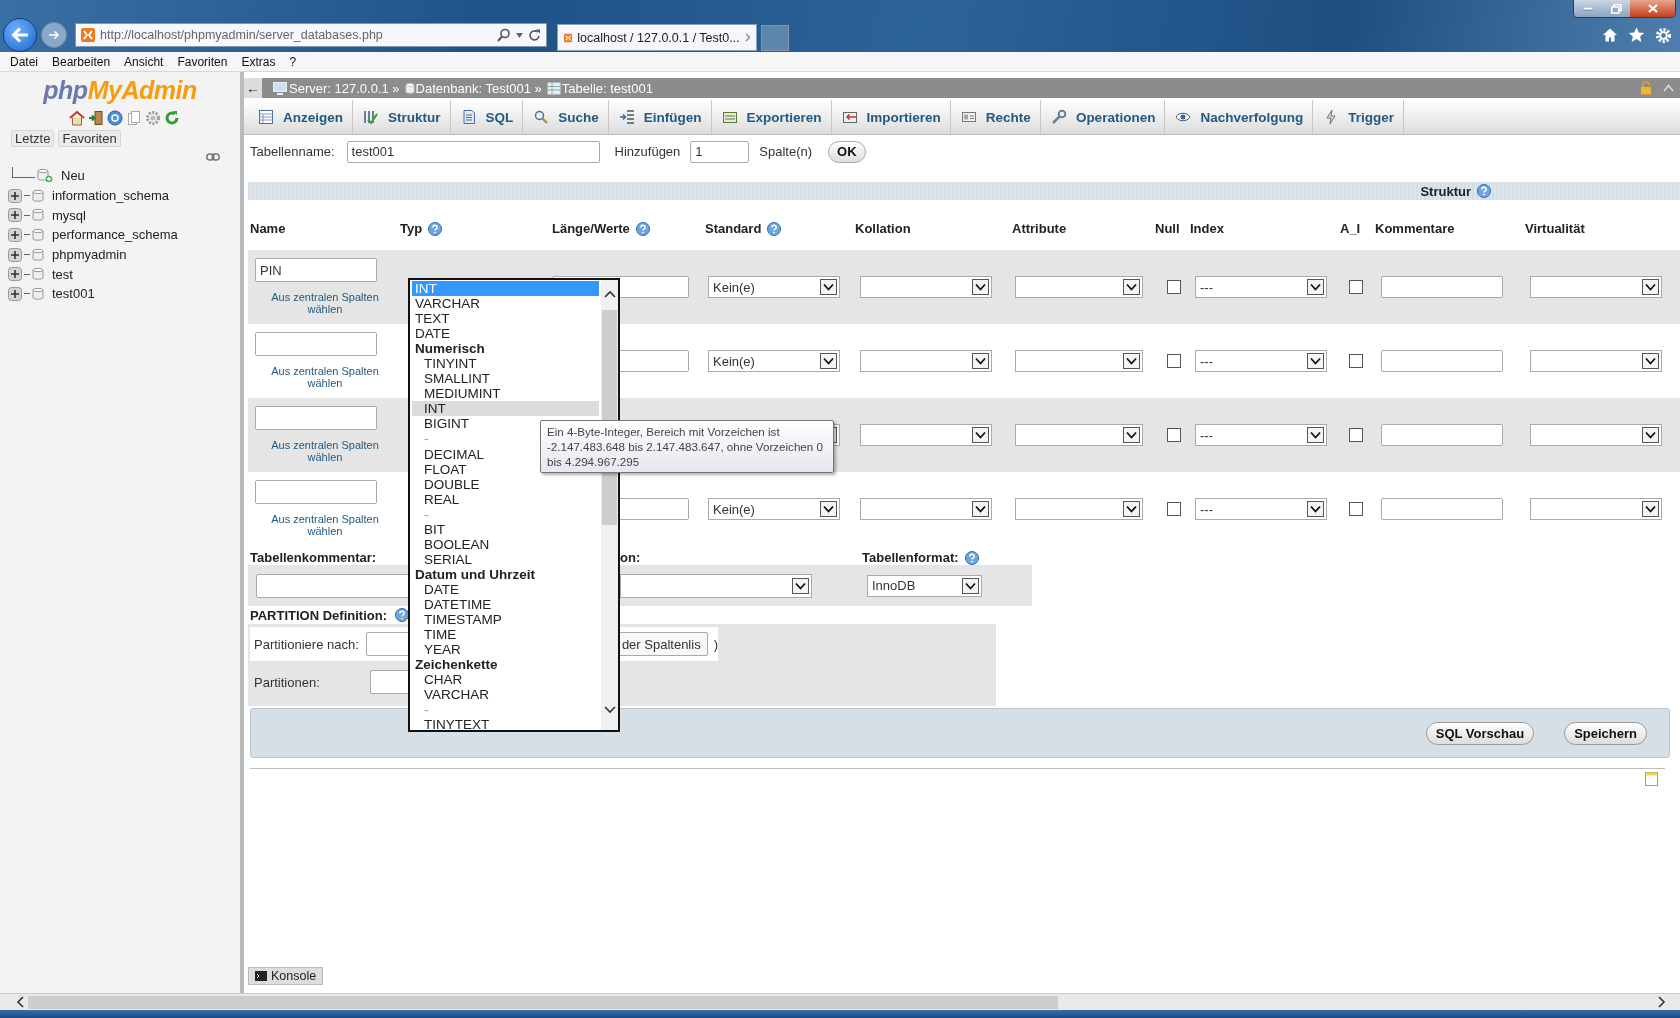 Image resolution: width=1680 pixels, height=1018 pixels. Describe the element at coordinates (33, 138) in the screenshot. I see `sidebar-tab-button: Letzte` at that location.